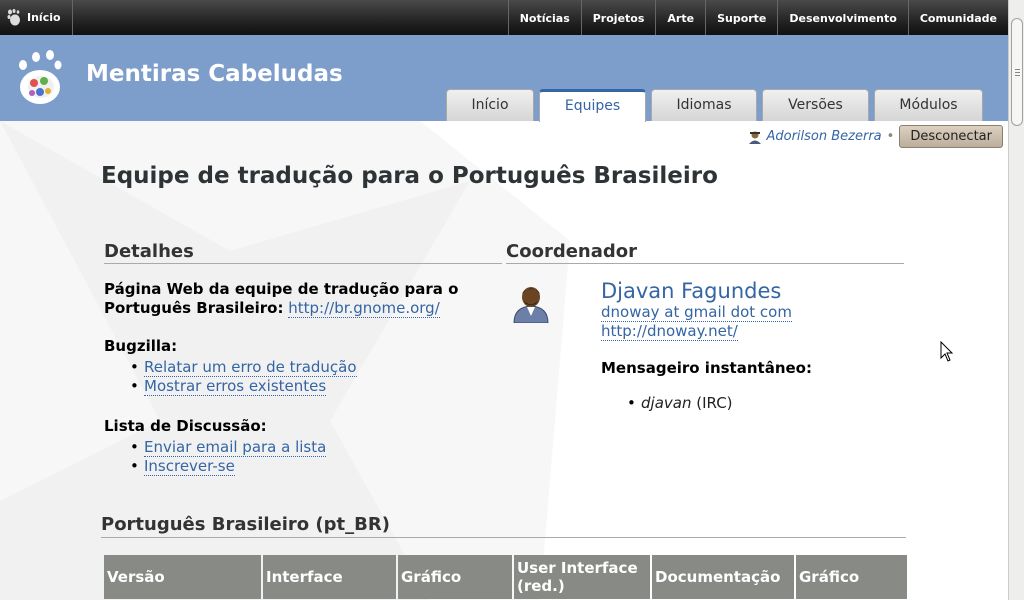 Image resolution: width=1024 pixels, height=600 pixels. What do you see at coordinates (957, 17) in the screenshot?
I see `nav-comunidade: Comunidade` at bounding box center [957, 17].